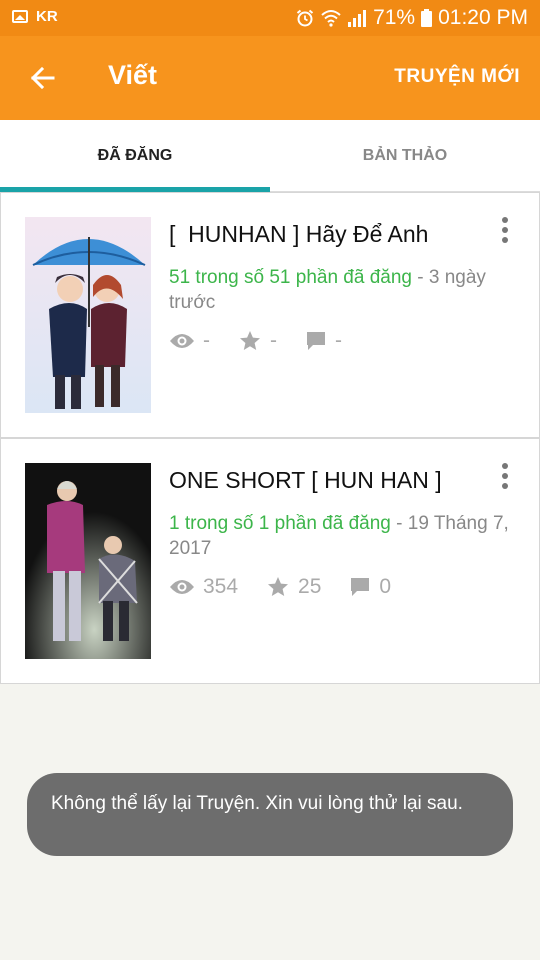  What do you see at coordinates (338, 340) in the screenshot?
I see `comments-count: -` at bounding box center [338, 340].